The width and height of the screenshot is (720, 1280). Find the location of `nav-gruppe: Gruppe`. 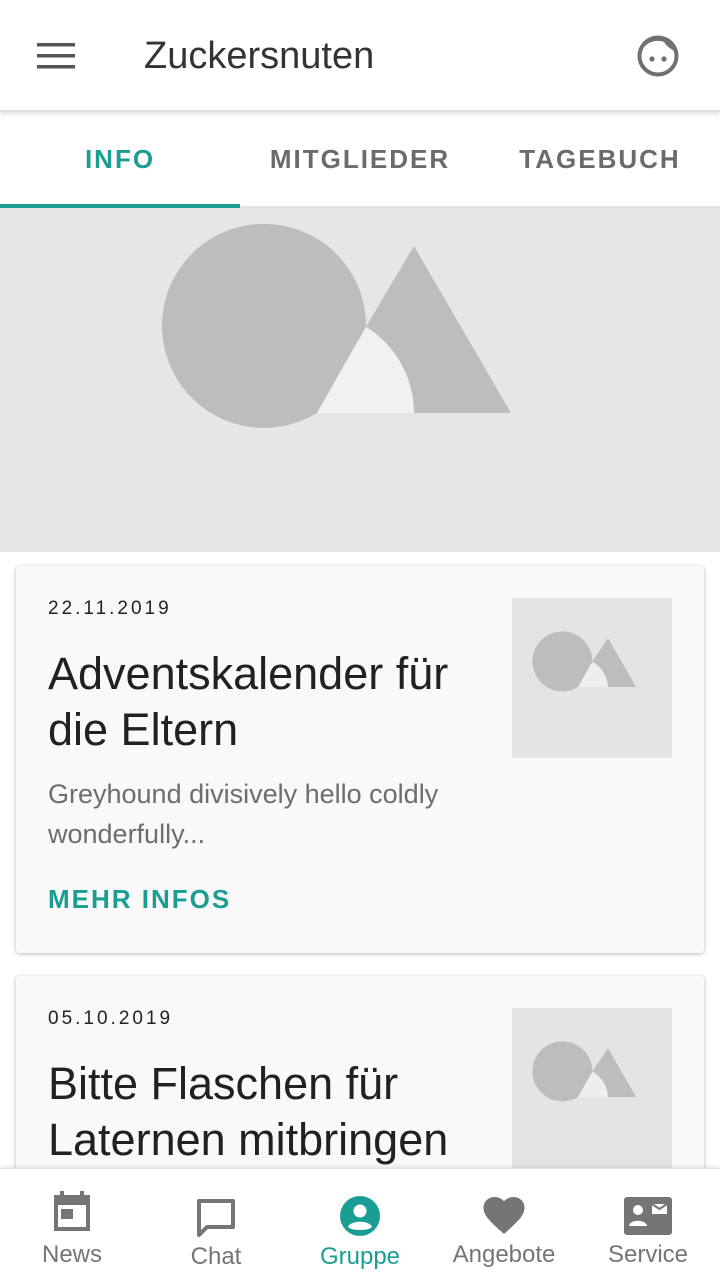

nav-gruppe: Gruppe is located at coordinates (360, 1224).